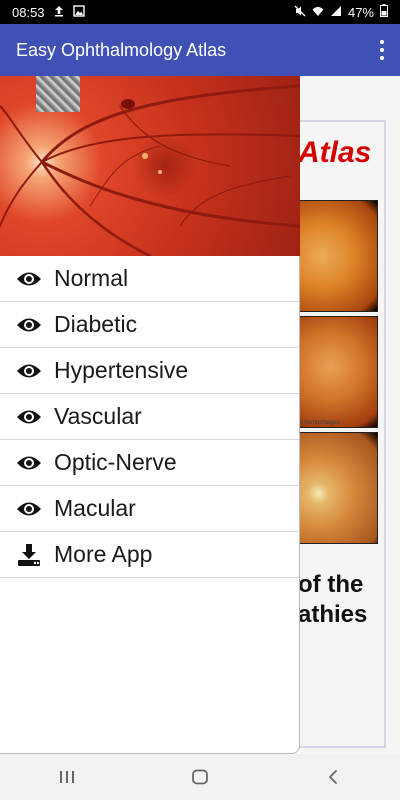 This screenshot has height=800, width=400. What do you see at coordinates (58, 94) in the screenshot?
I see `angiogram-inset` at bounding box center [58, 94].